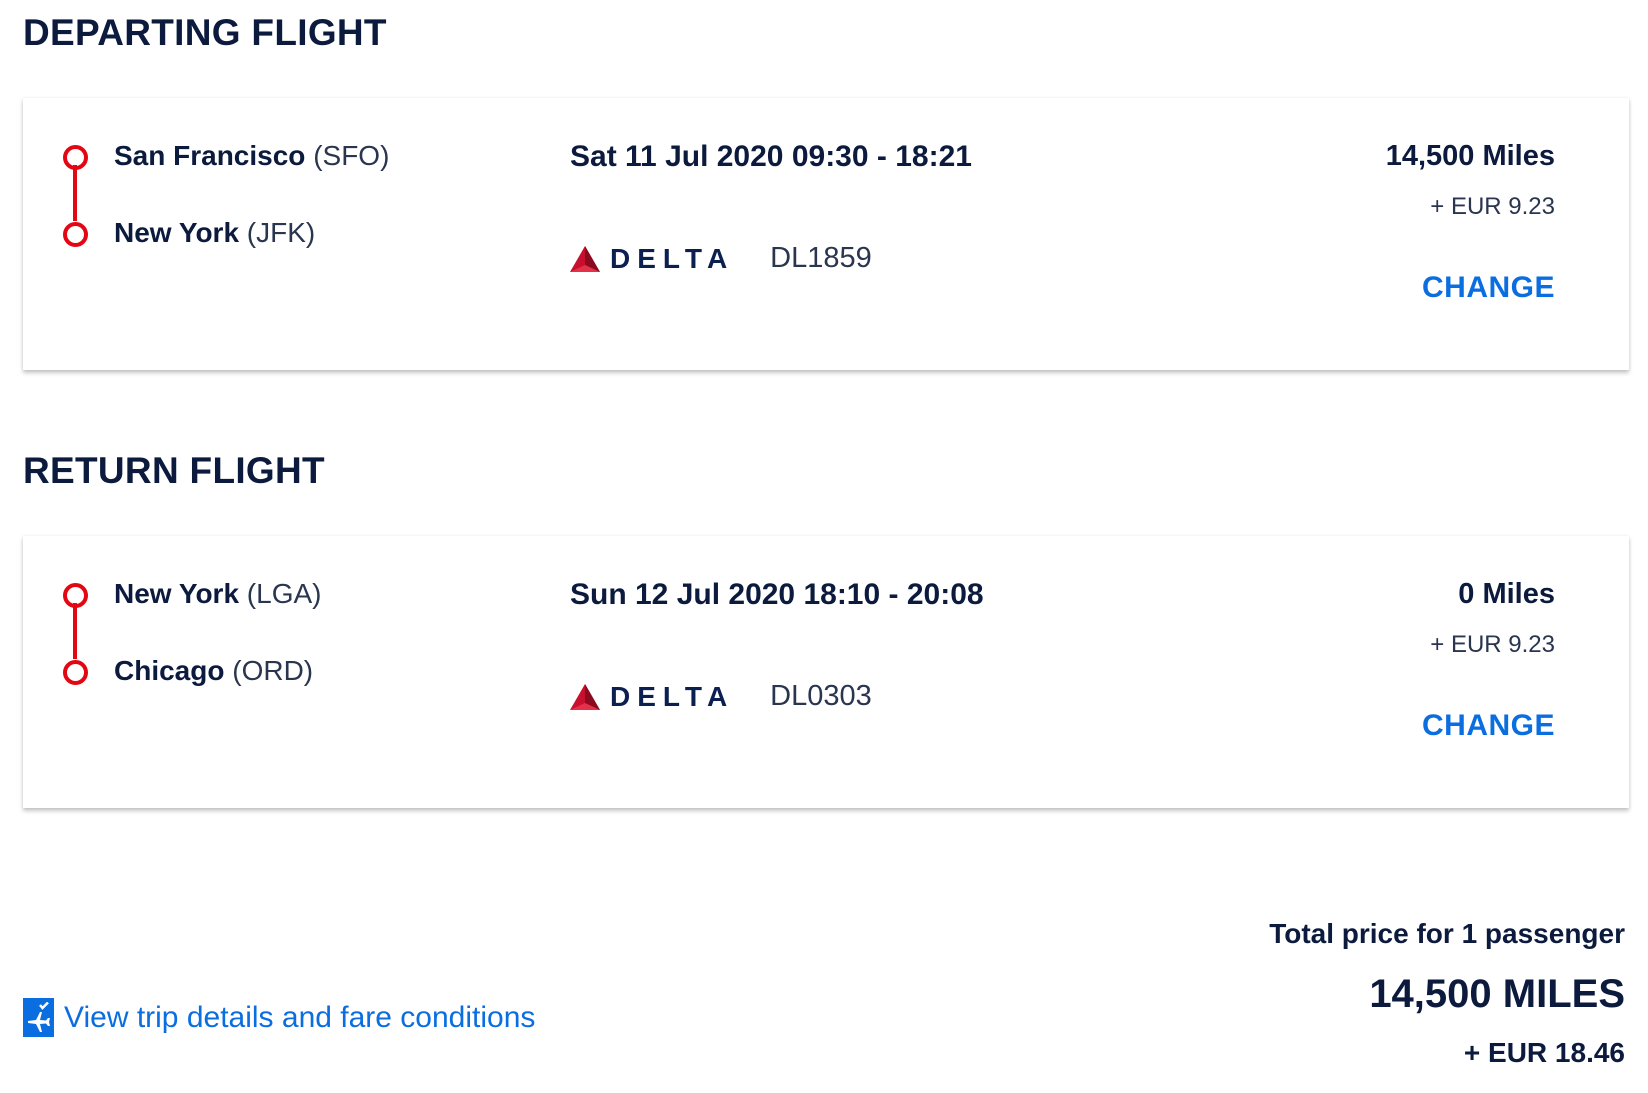 The width and height of the screenshot is (1648, 1093). I want to click on total-price-label: Total price for 1 passenger, so click(1447, 933).